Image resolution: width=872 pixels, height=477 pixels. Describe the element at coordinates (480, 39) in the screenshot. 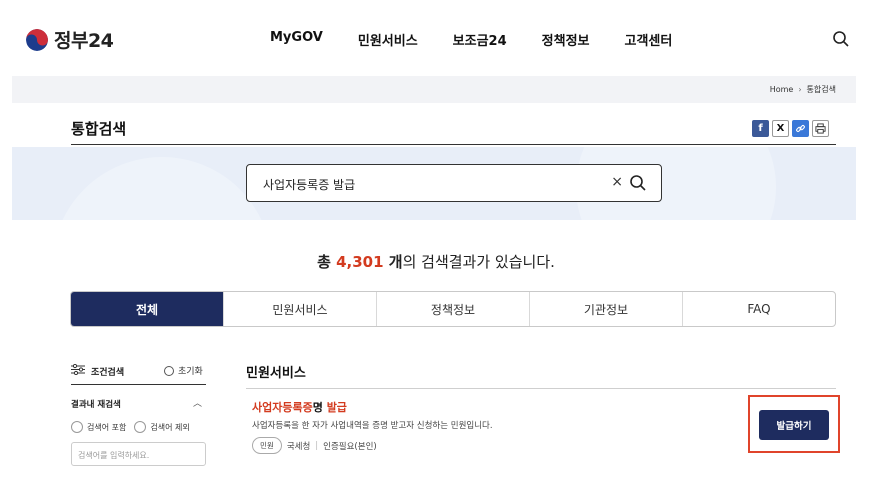

I see `nav-subsidy24: 보조금24` at that location.